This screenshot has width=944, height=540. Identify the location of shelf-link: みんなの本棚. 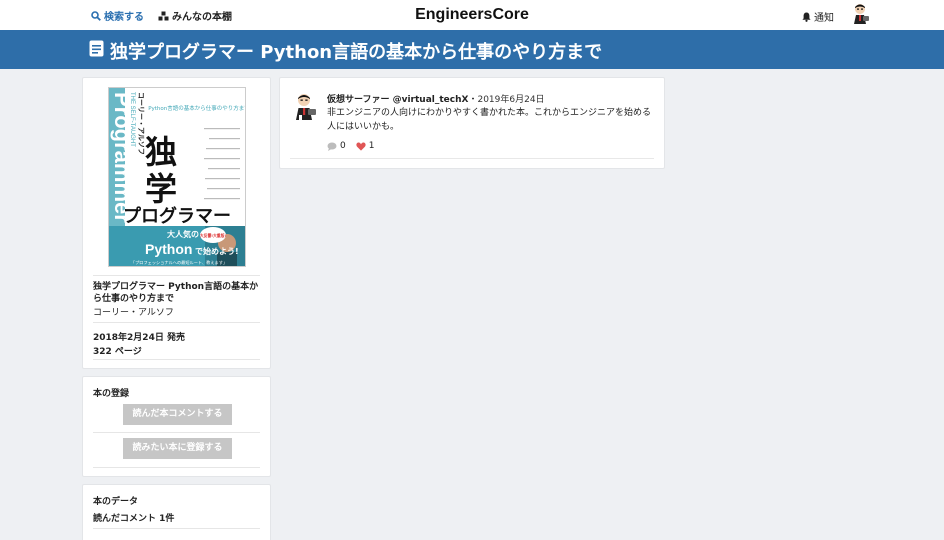
(195, 15).